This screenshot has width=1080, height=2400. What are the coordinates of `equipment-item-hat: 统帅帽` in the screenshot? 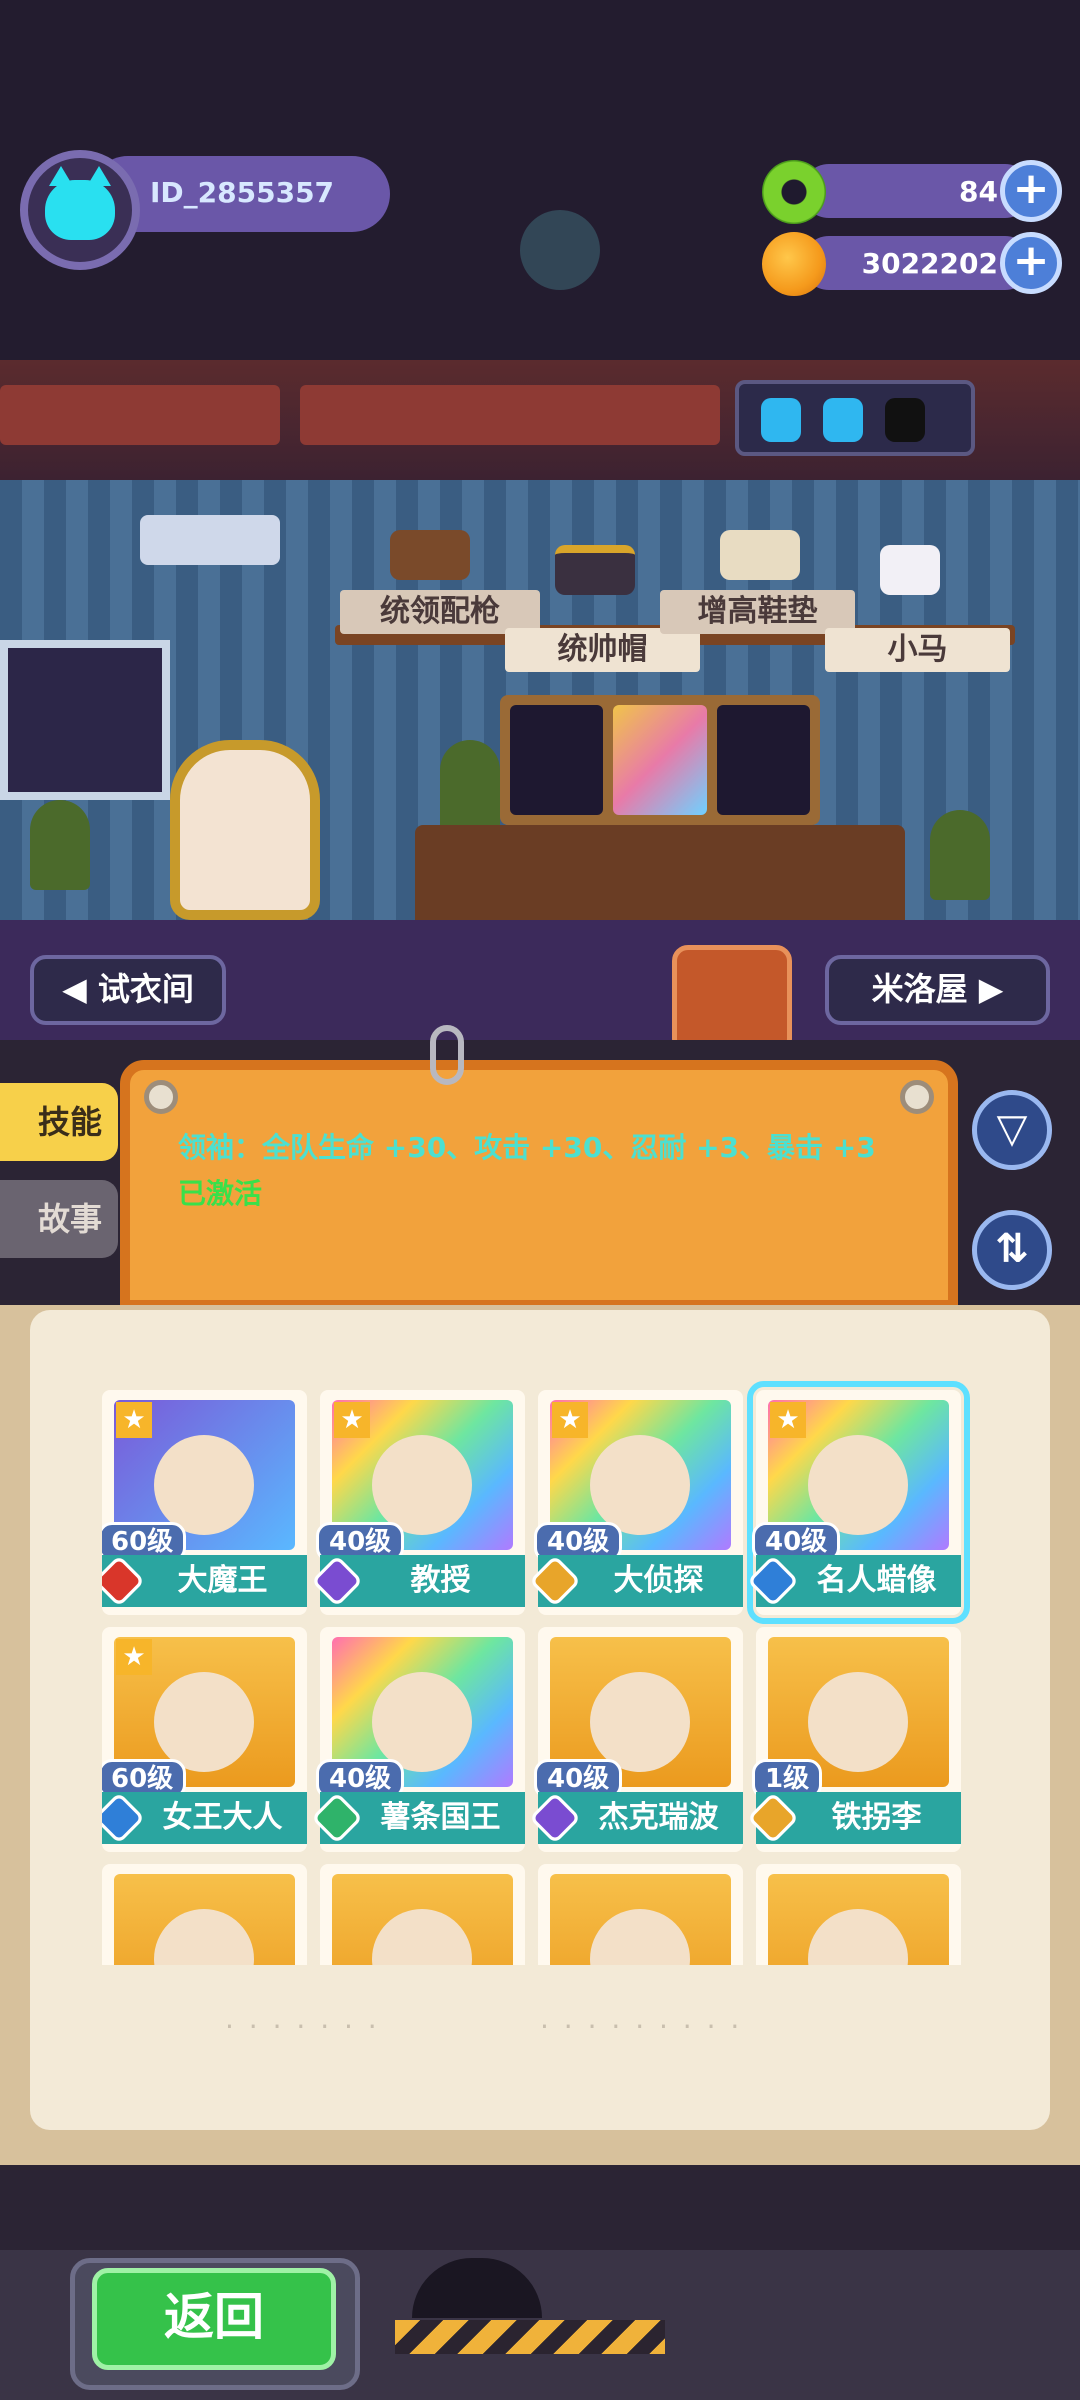 It's located at (602, 650).